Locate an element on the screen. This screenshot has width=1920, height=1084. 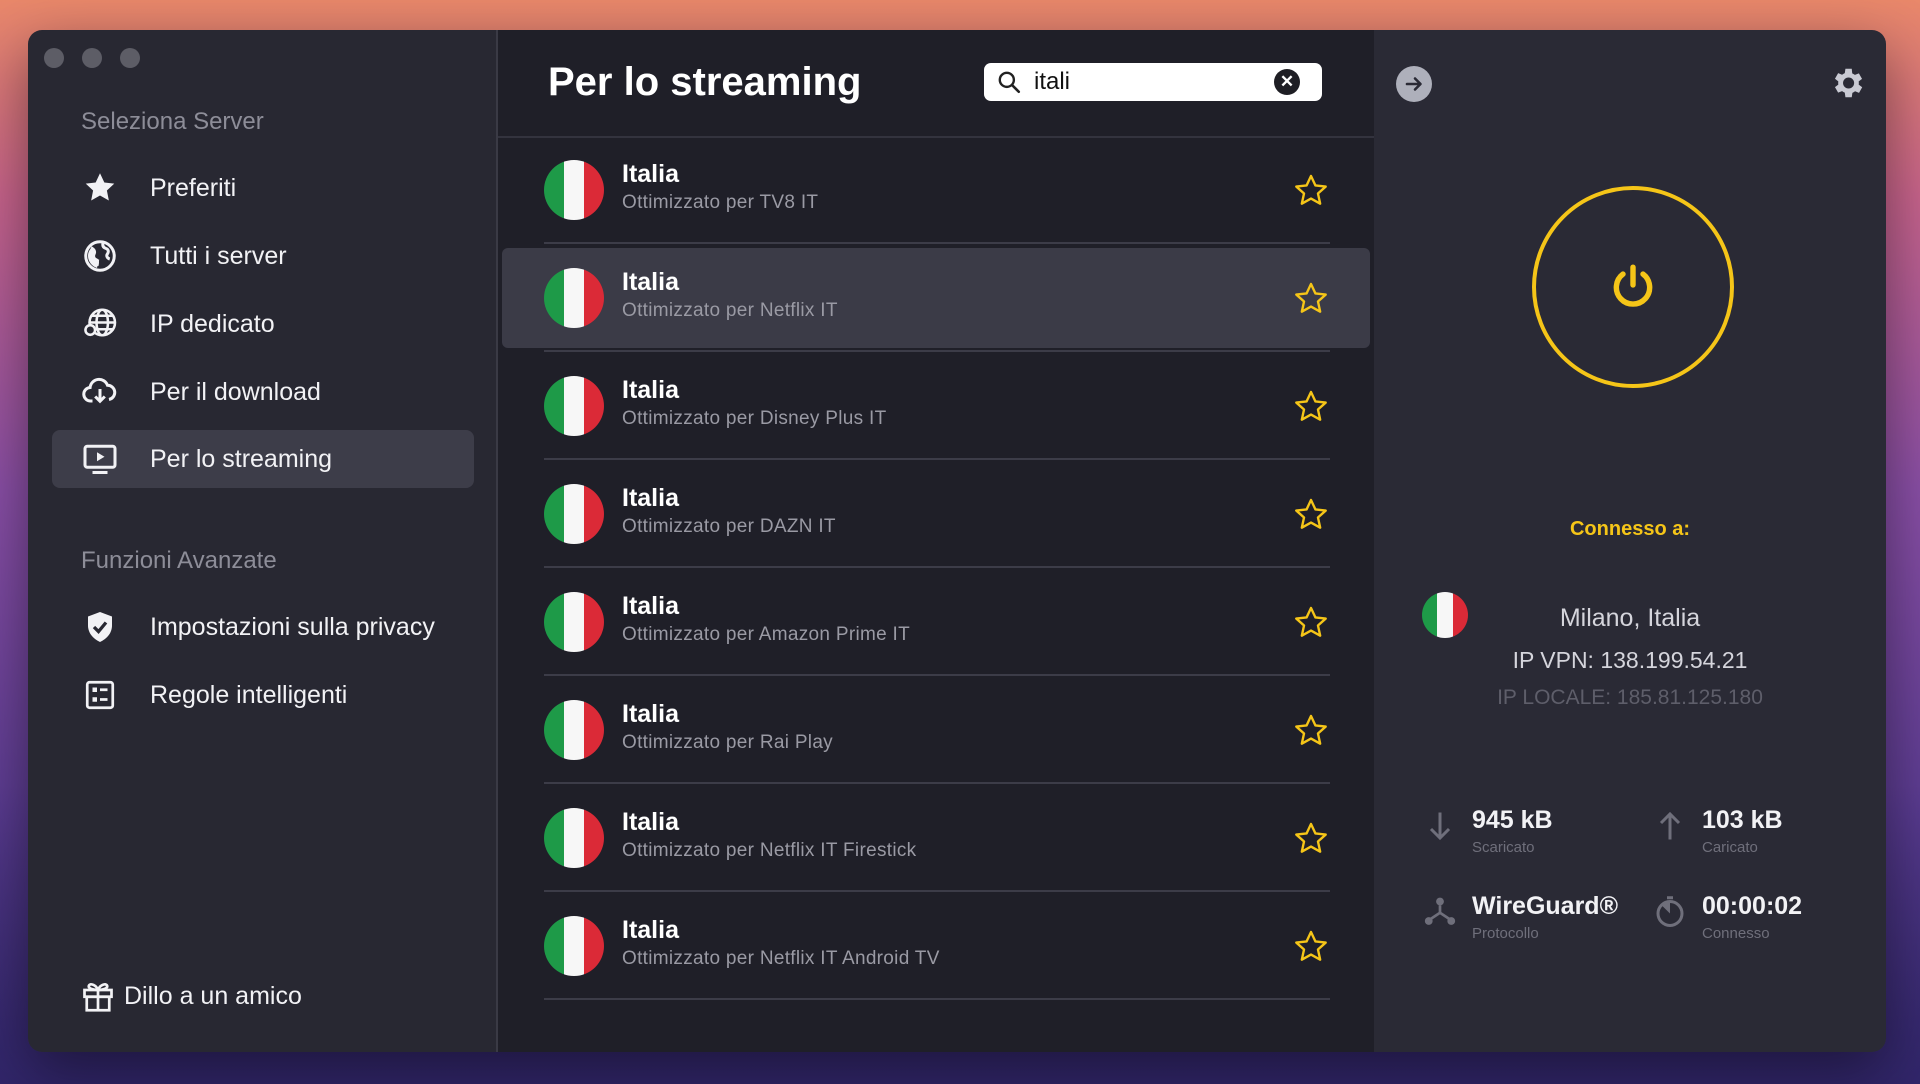
rules-icon is located at coordinates (100, 695).